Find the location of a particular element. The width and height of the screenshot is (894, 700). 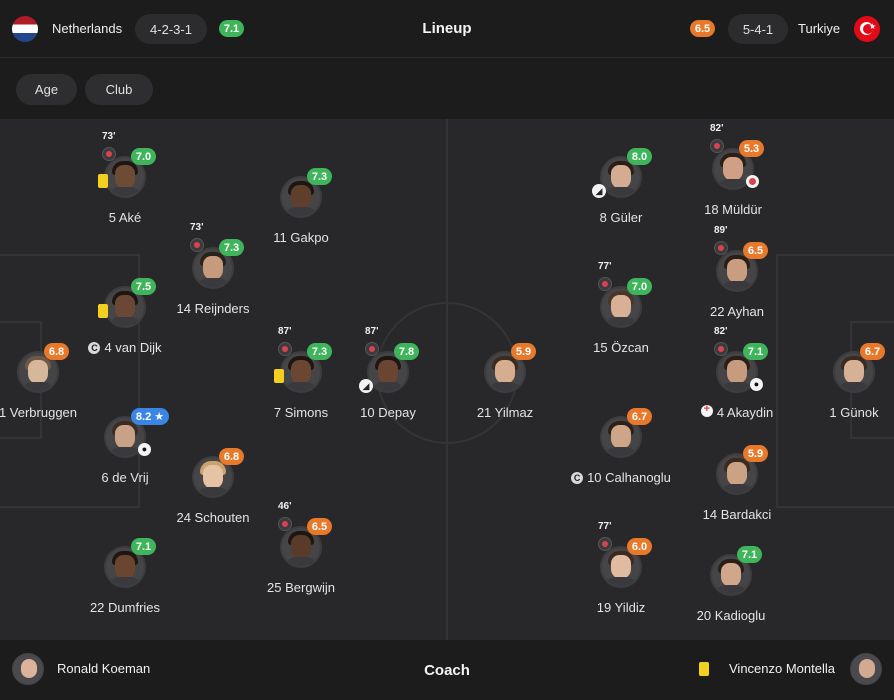

coaches-bar: Ronald Koeman Coach Vincenzo Montella is located at coordinates (447, 670).